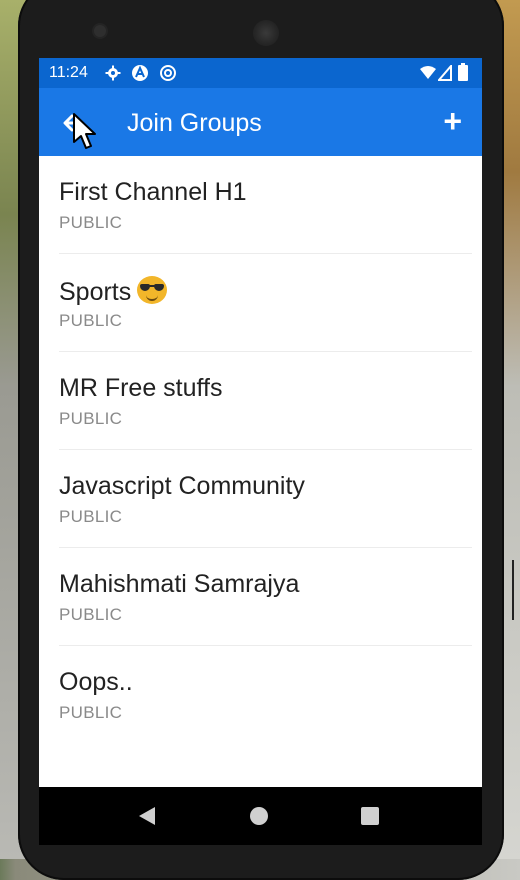  Describe the element at coordinates (445, 73) in the screenshot. I see `signal-icon` at that location.